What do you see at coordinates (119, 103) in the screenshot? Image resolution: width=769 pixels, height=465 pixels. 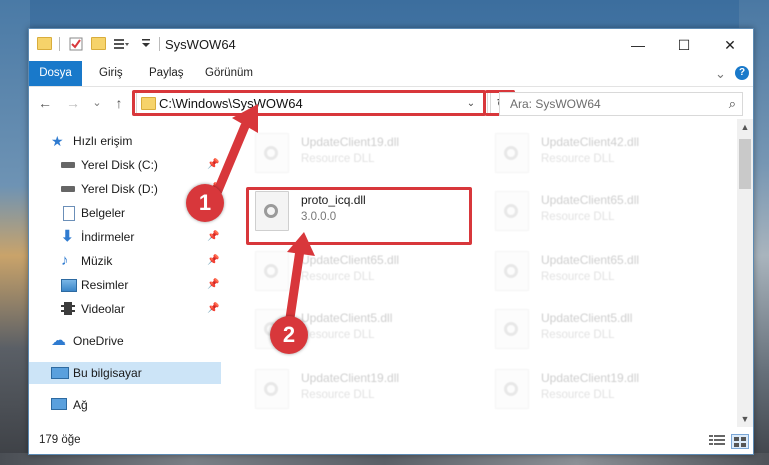 I see `up-button: ↑` at bounding box center [119, 103].